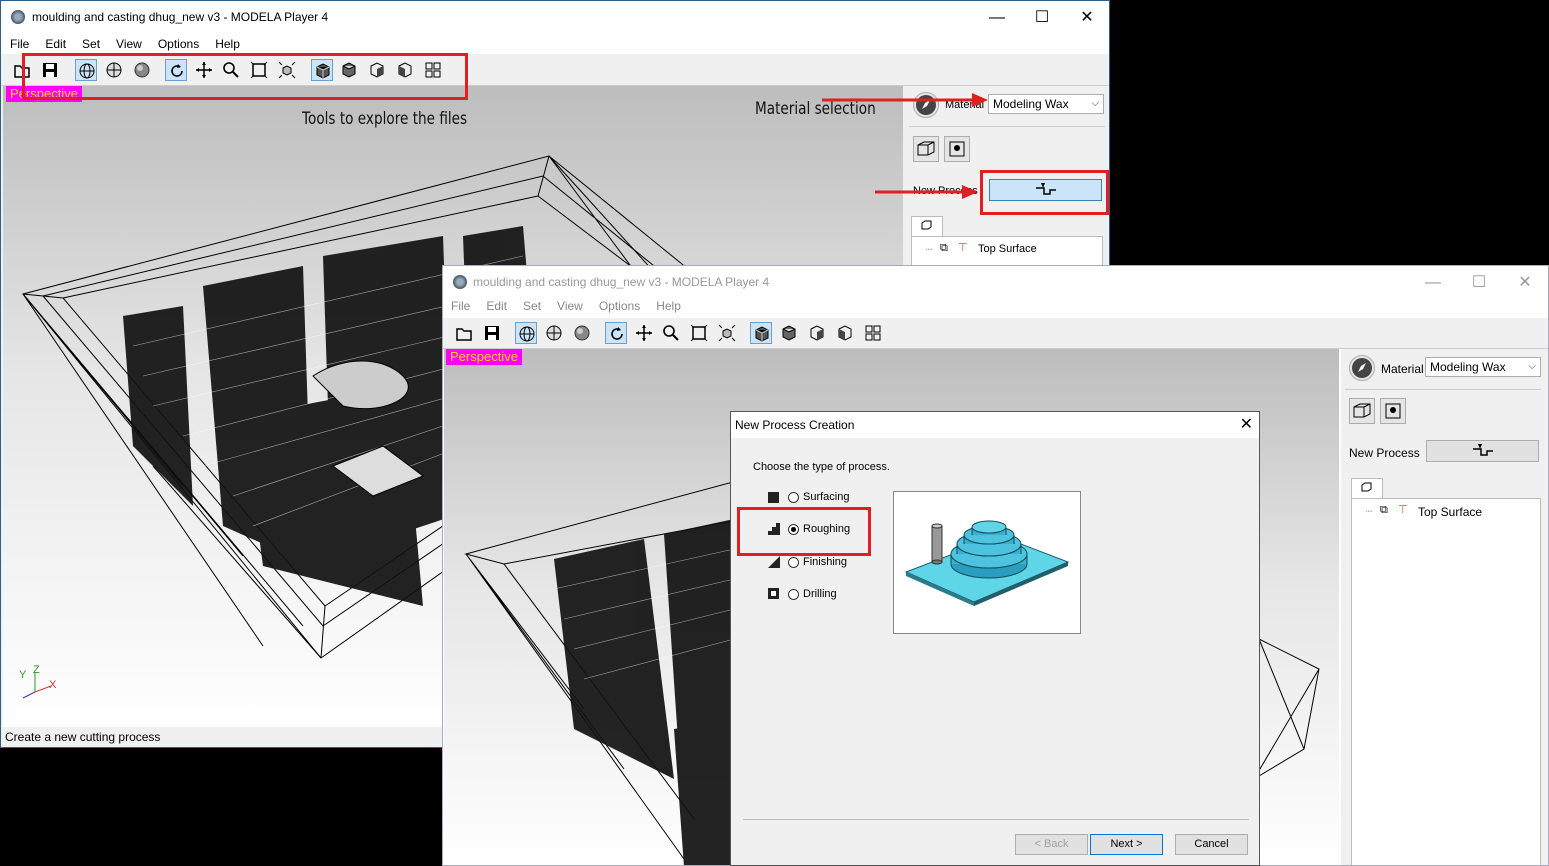 This screenshot has width=1549, height=866. I want to click on roughing-step-icon, so click(1482, 450).